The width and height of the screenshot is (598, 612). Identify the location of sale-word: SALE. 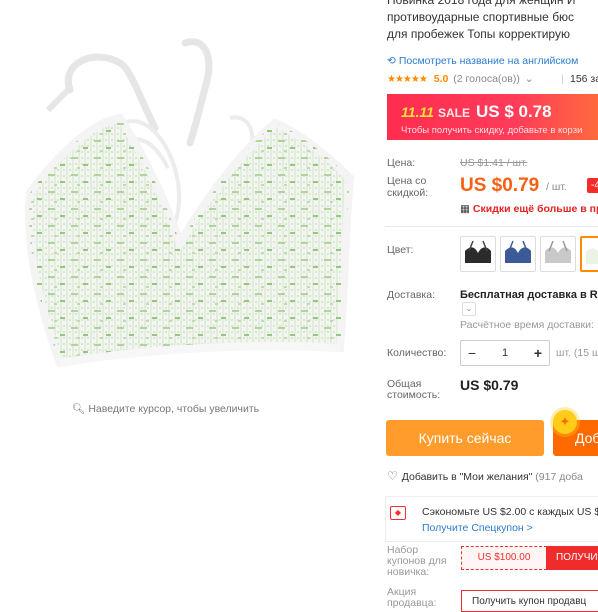
(453, 113).